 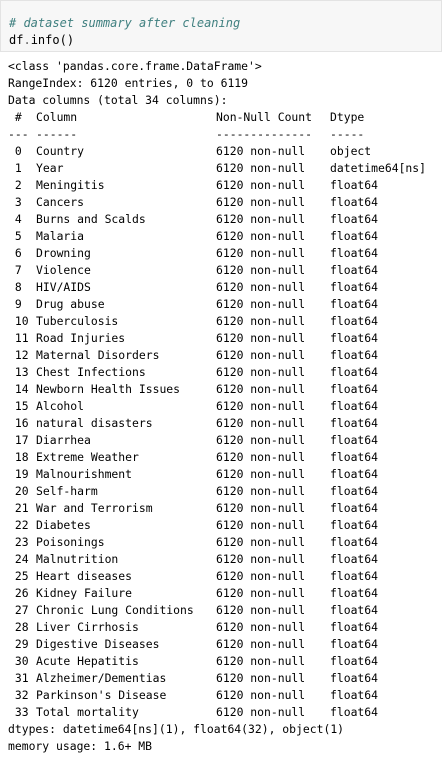 I want to click on table-row: 13 Chest Infections 6120 non-null float64, so click(x=222, y=372).